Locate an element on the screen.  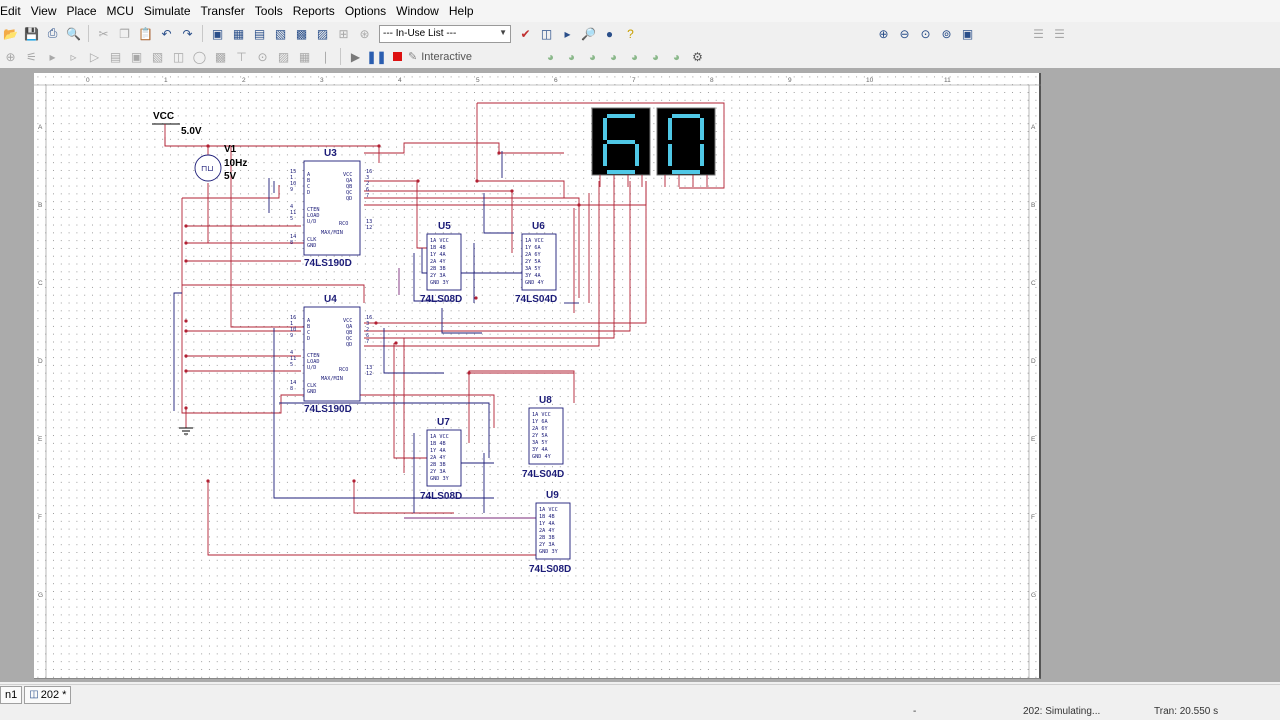
svg-text: D is located at coordinates (308, 193).